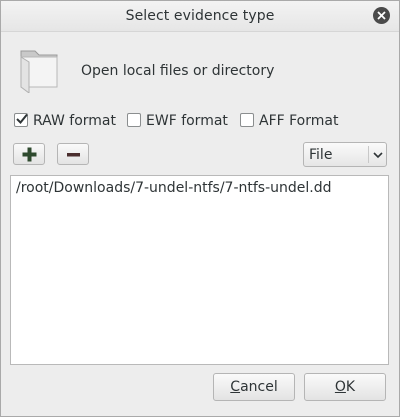 Image resolution: width=400 pixels, height=417 pixels. Describe the element at coordinates (235, 387) in the screenshot. I see `cancel-mnemonic: C` at that location.